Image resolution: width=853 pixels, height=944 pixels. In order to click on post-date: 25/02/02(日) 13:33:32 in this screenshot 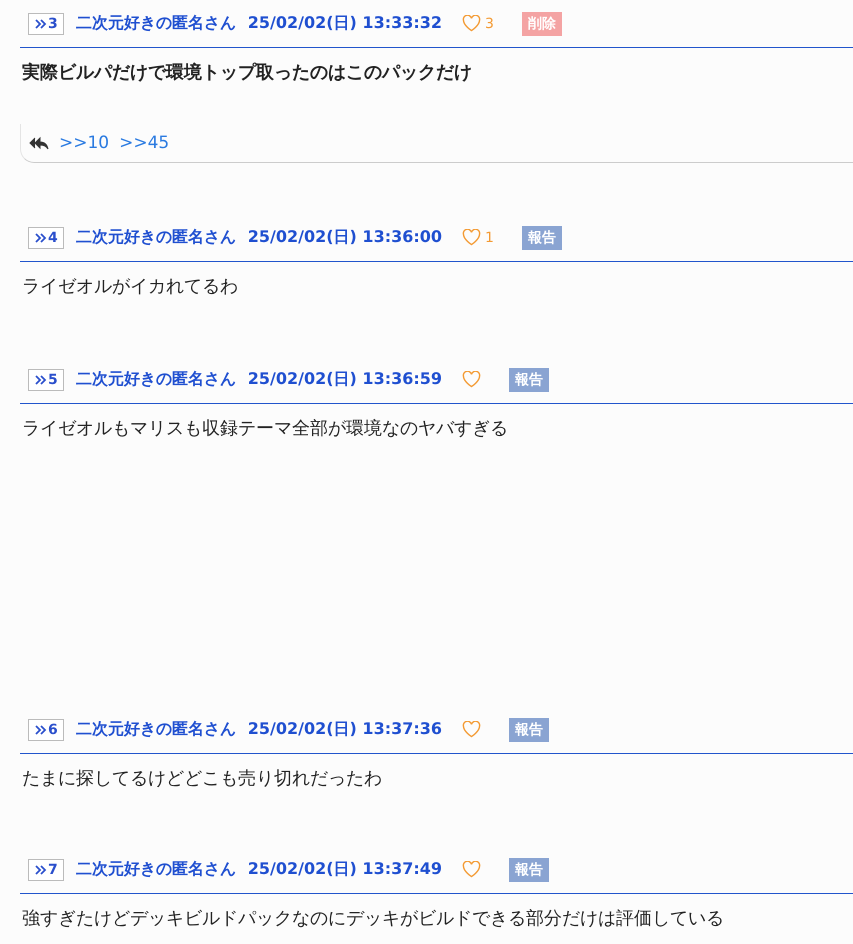, I will do `click(345, 23)`.